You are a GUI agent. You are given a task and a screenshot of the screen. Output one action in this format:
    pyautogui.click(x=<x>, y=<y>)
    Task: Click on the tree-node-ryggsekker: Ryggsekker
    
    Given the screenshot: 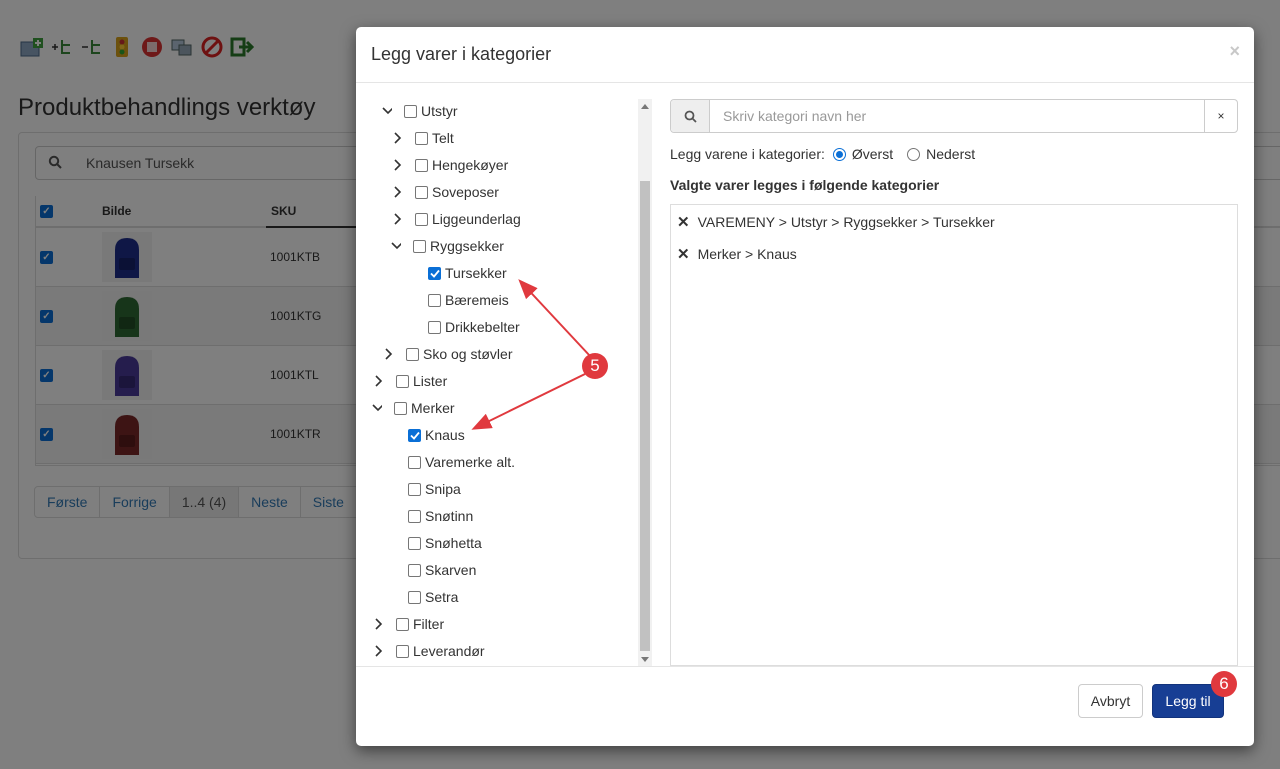 What is the action you would take?
    pyautogui.click(x=447, y=246)
    